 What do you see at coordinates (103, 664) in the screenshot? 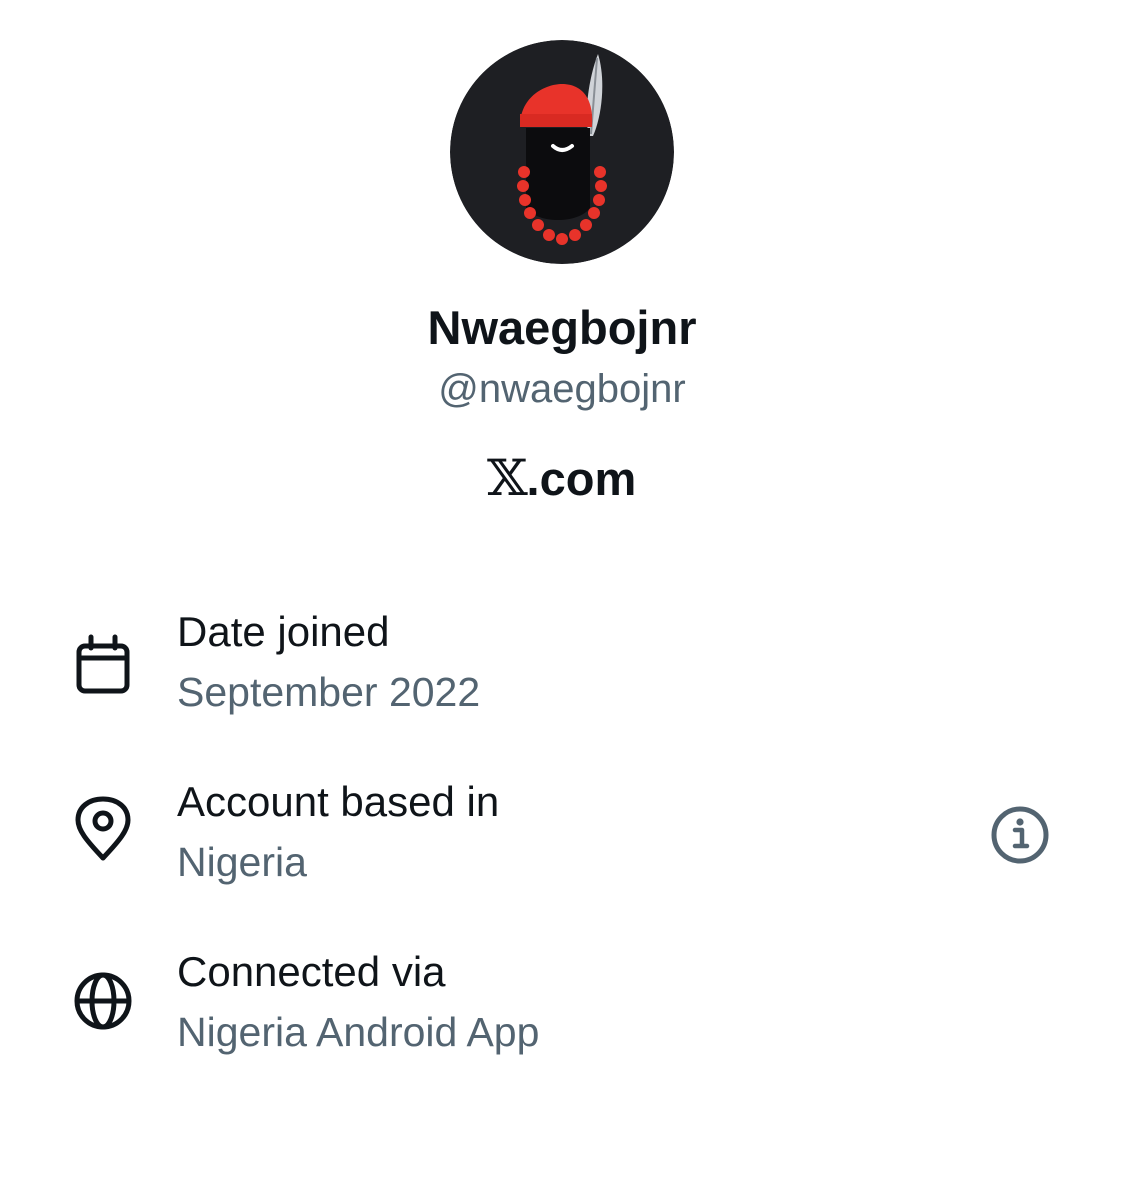
I see `calendar-icon` at bounding box center [103, 664].